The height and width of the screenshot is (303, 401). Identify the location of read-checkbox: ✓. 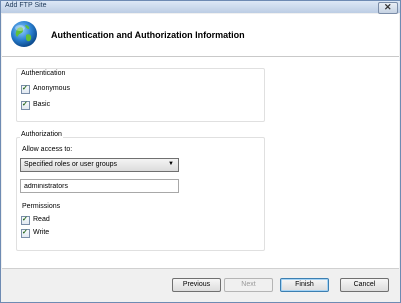
(25, 220).